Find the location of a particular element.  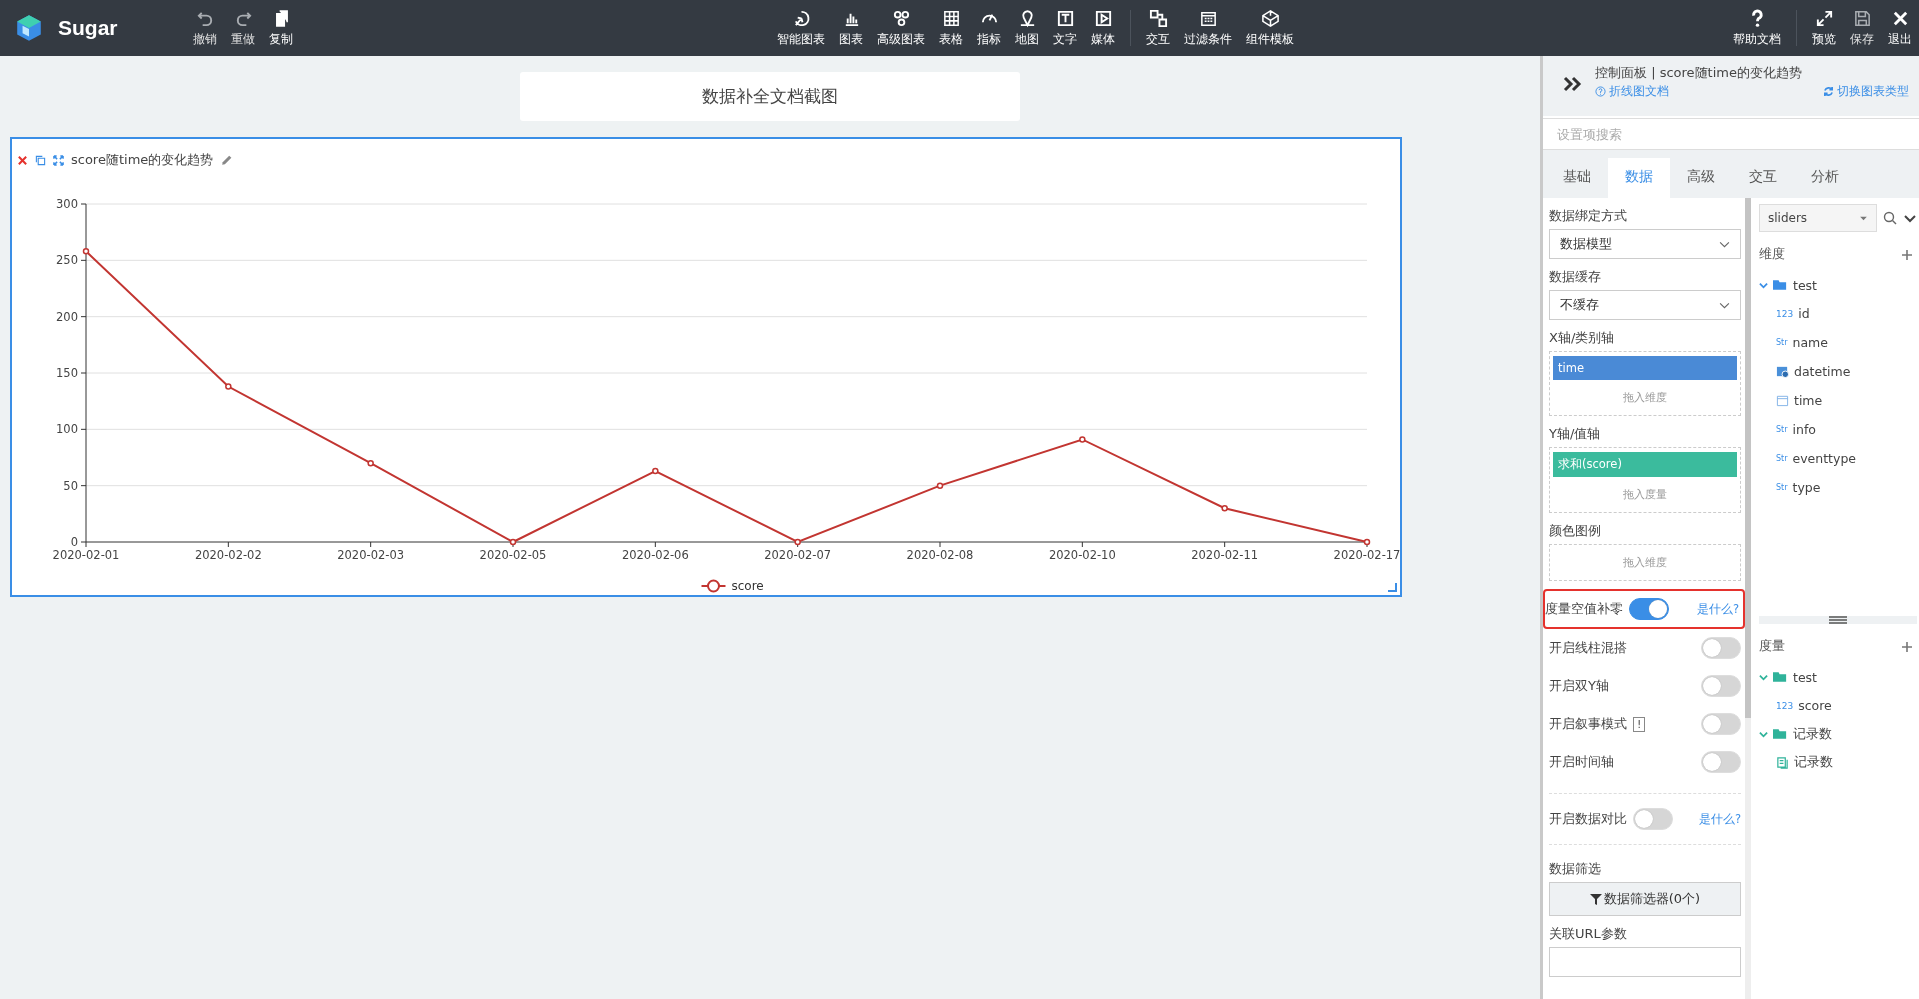

y-tick-label: 100 is located at coordinates (67, 429).